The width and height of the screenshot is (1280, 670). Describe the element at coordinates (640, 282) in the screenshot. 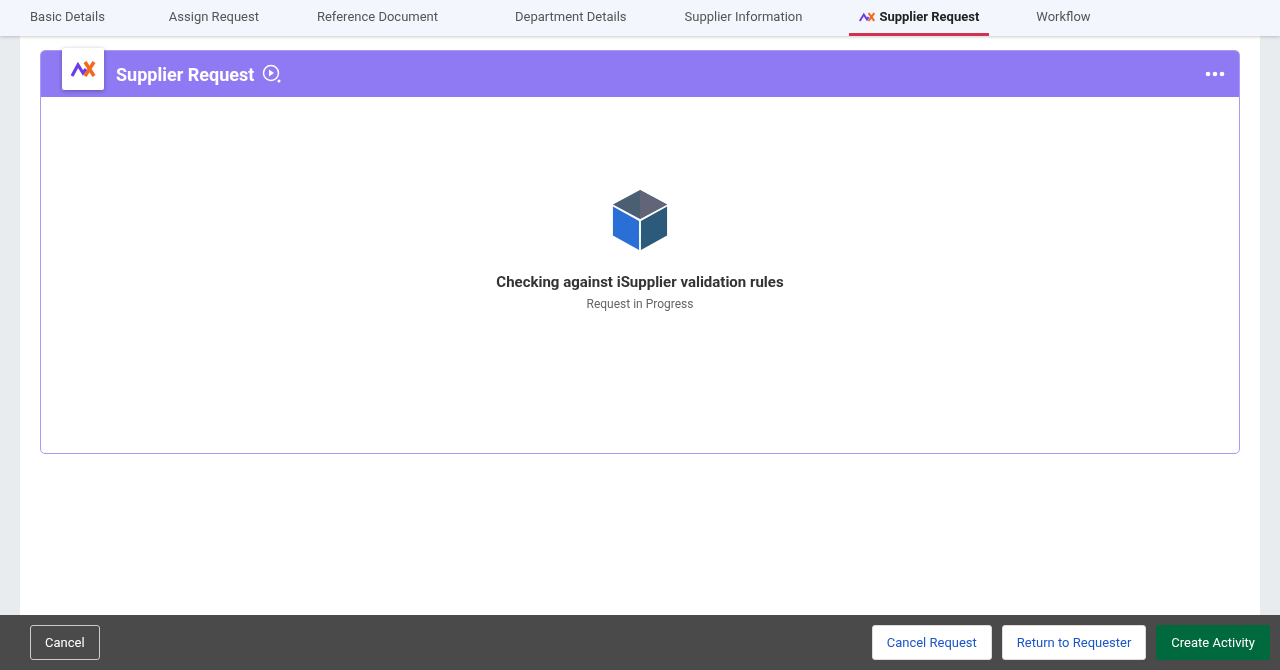

I see `status-title: Checking against iSupplier validation rules` at that location.